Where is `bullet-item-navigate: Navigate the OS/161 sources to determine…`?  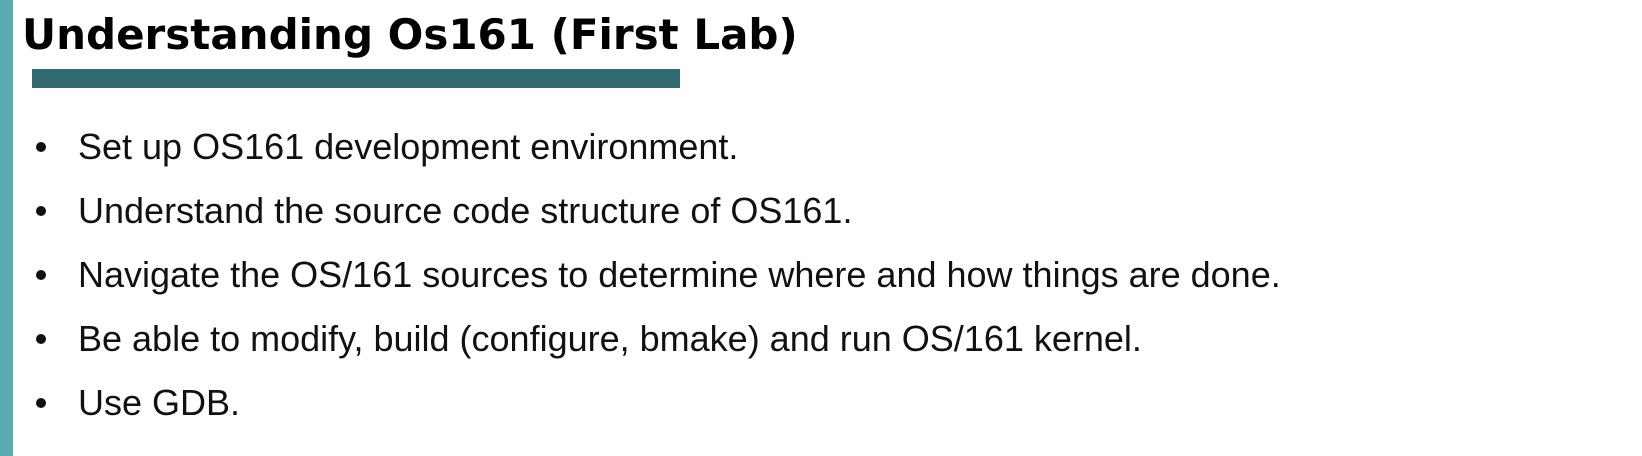 bullet-item-navigate: Navigate the OS/161 sources to determine… is located at coordinates (658, 275).